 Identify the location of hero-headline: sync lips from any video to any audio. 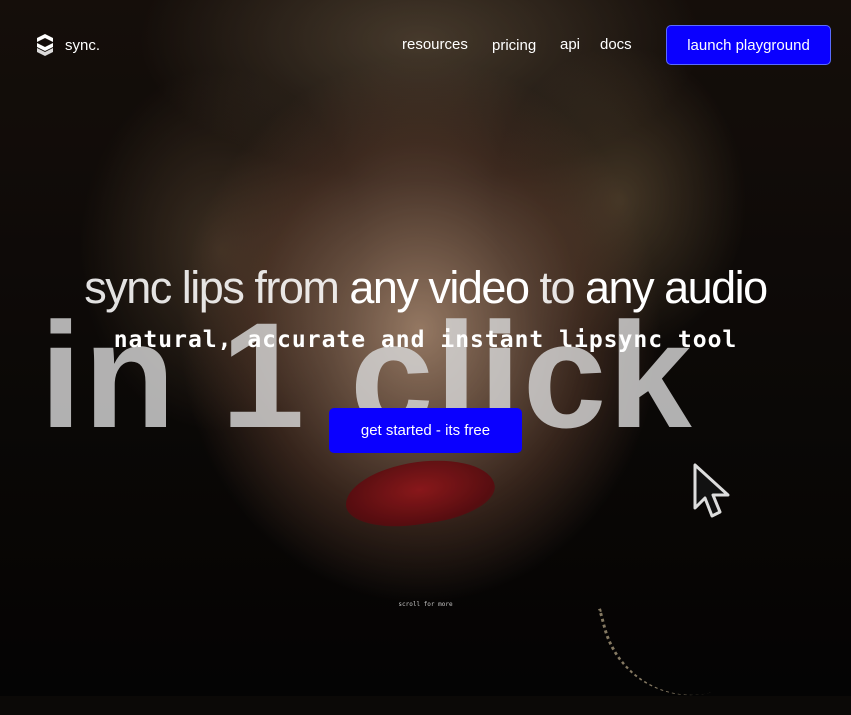
(425, 288).